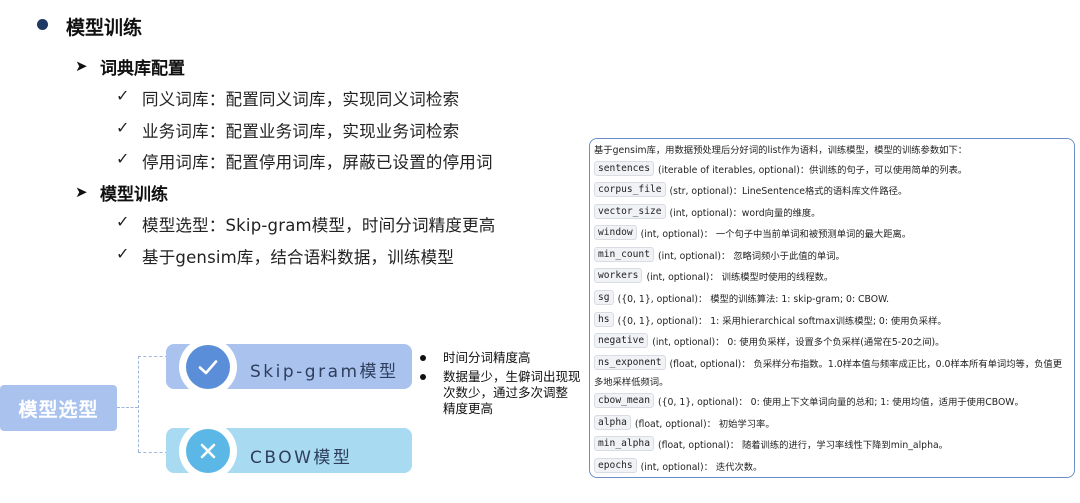 Image resolution: width=1080 pixels, height=503 pixels. What do you see at coordinates (701, 467) in the screenshot?
I see `parameter-description: (int, optional)： 迭代次数。` at bounding box center [701, 467].